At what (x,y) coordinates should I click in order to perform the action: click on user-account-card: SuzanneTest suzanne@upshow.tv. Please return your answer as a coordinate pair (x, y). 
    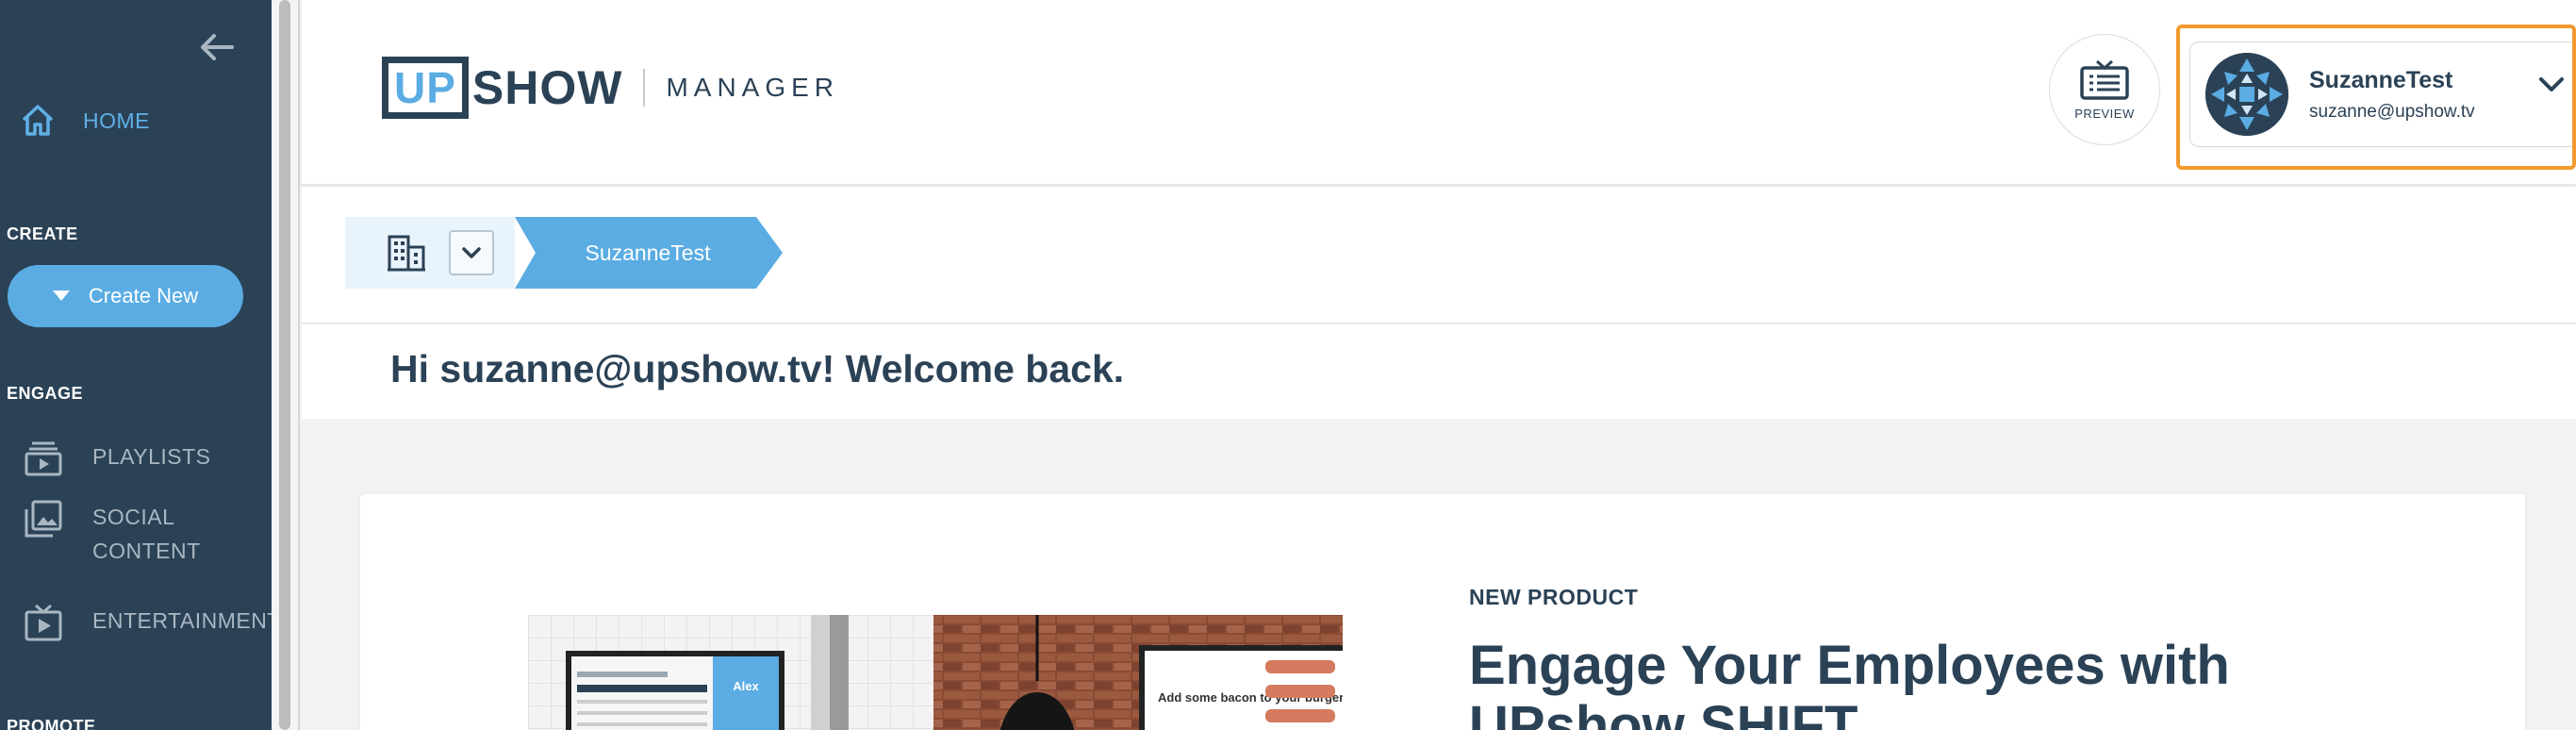
    Looking at the image, I should click on (2380, 94).